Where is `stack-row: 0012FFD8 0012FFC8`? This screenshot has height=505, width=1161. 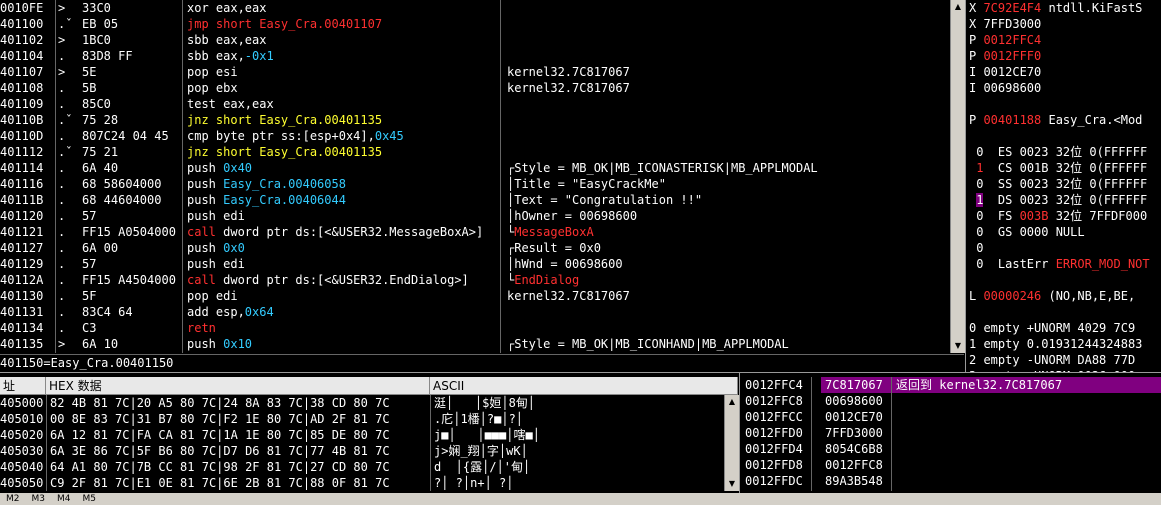 stack-row: 0012FFD8 0012FFC8 is located at coordinates (951, 465).